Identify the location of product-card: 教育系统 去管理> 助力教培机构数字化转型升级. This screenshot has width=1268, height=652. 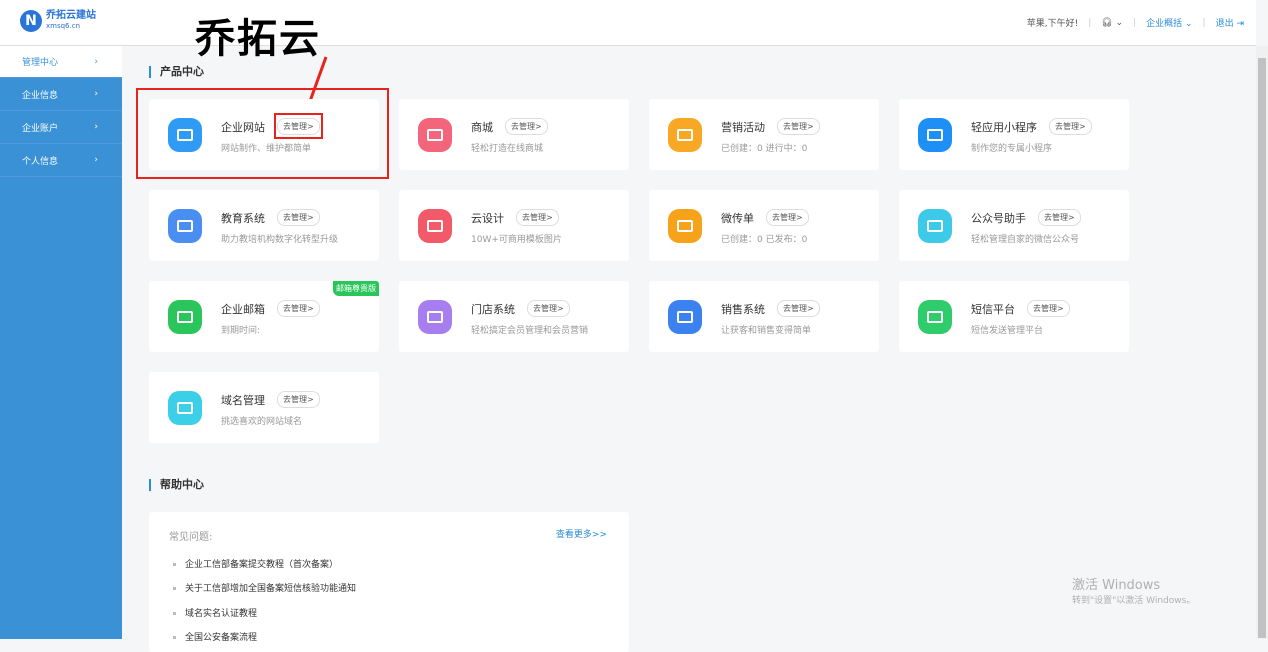
(264, 225).